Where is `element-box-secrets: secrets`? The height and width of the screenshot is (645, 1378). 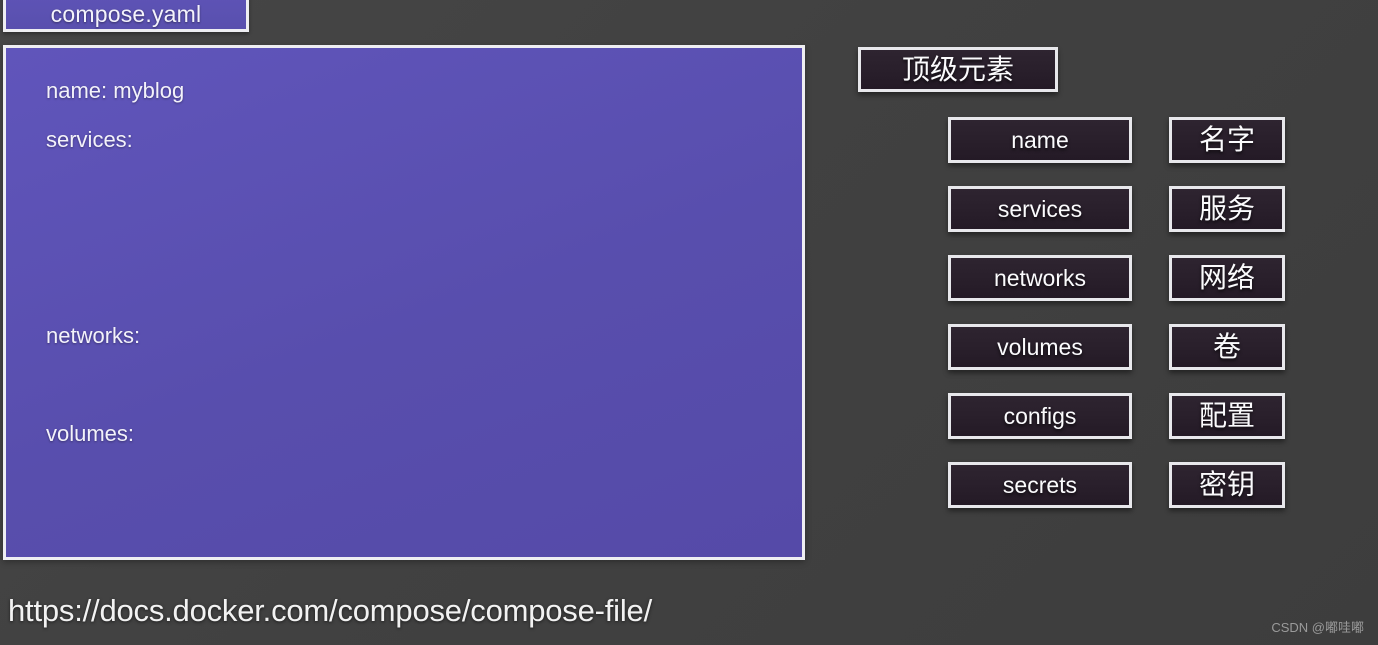
element-box-secrets: secrets is located at coordinates (1040, 485).